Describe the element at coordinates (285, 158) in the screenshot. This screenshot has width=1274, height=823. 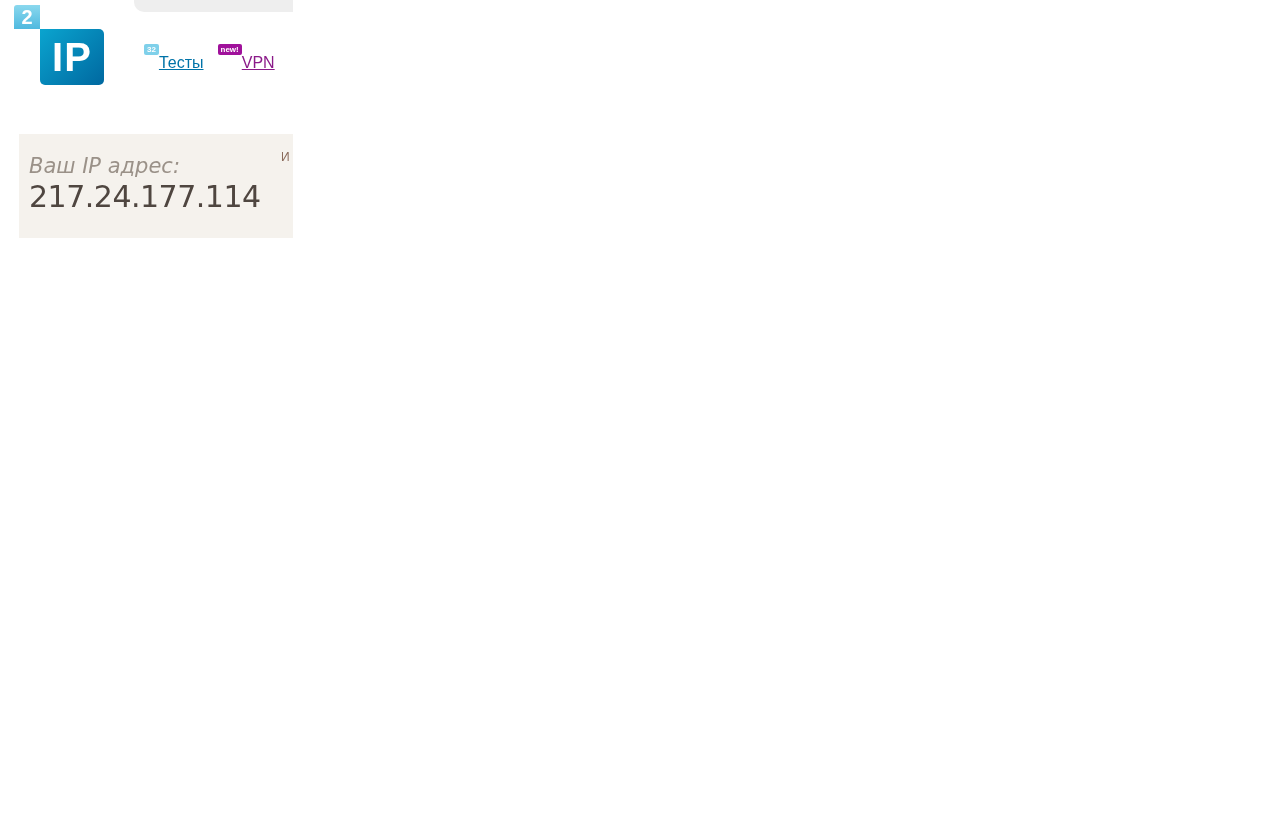
I see `info-text: И` at that location.